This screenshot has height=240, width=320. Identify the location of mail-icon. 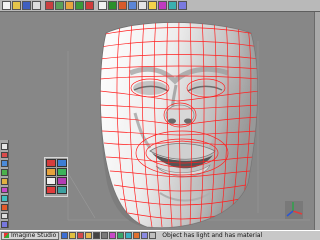
(81, 235).